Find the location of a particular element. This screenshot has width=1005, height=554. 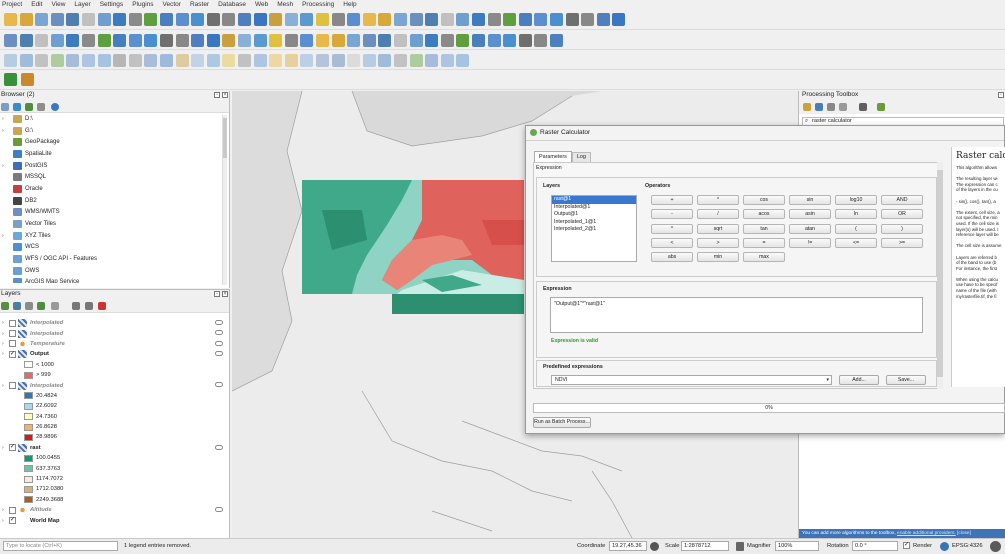

toolbar-3-tool-25-icon is located at coordinates (385, 60).